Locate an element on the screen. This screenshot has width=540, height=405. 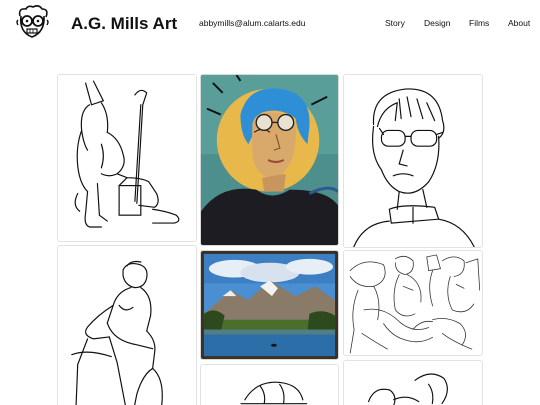
nav-design: Design is located at coordinates (437, 23).